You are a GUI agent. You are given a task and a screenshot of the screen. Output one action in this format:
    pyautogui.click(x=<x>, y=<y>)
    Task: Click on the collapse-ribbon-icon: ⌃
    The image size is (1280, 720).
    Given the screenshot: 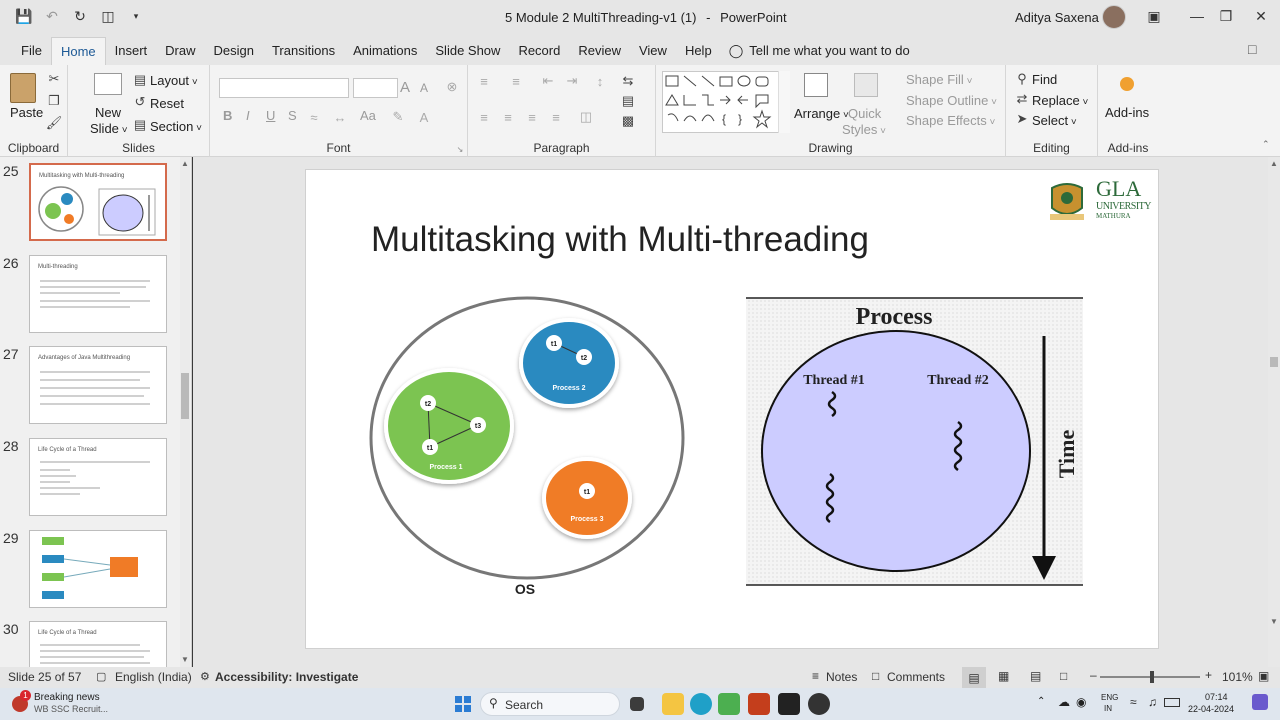 What is the action you would take?
    pyautogui.click(x=1266, y=144)
    